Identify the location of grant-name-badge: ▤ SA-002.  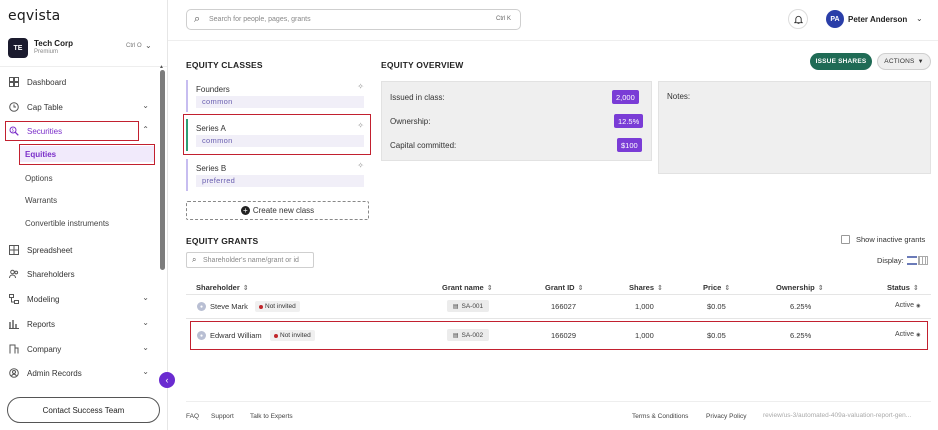
(468, 335).